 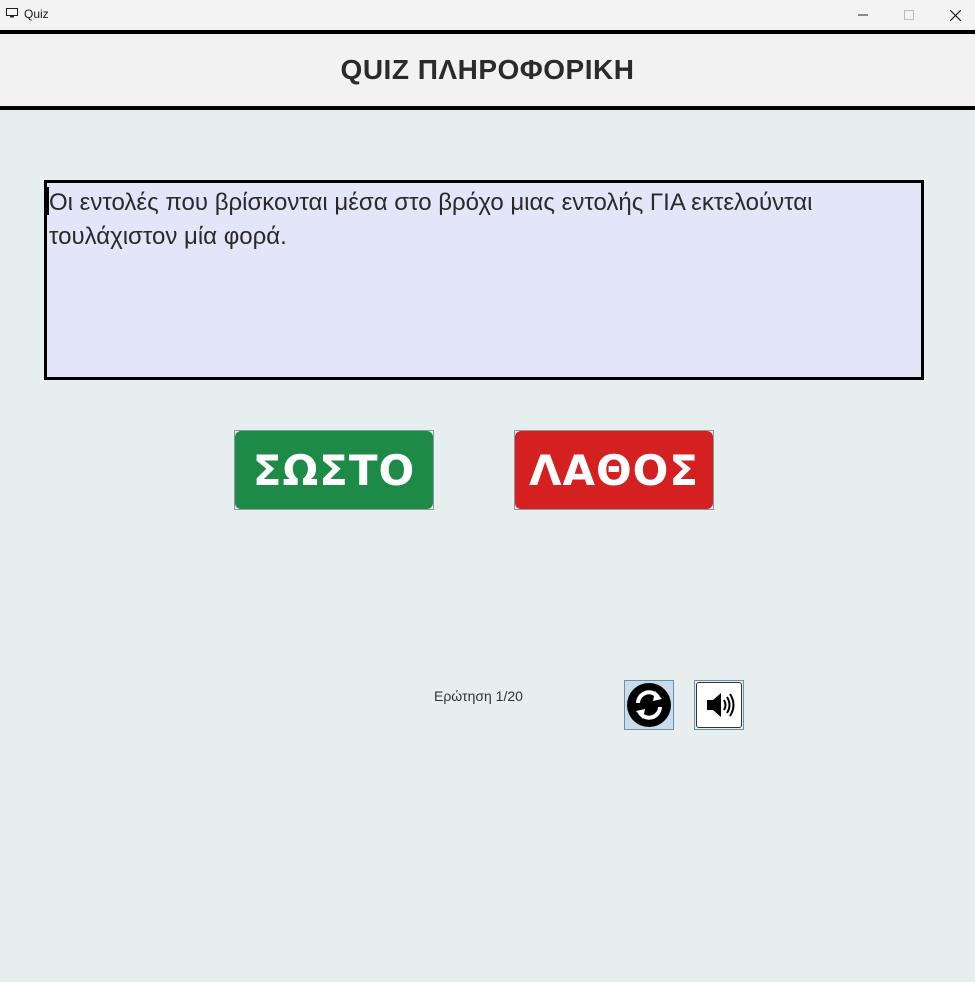 I want to click on maximize-icon, so click(x=909, y=15).